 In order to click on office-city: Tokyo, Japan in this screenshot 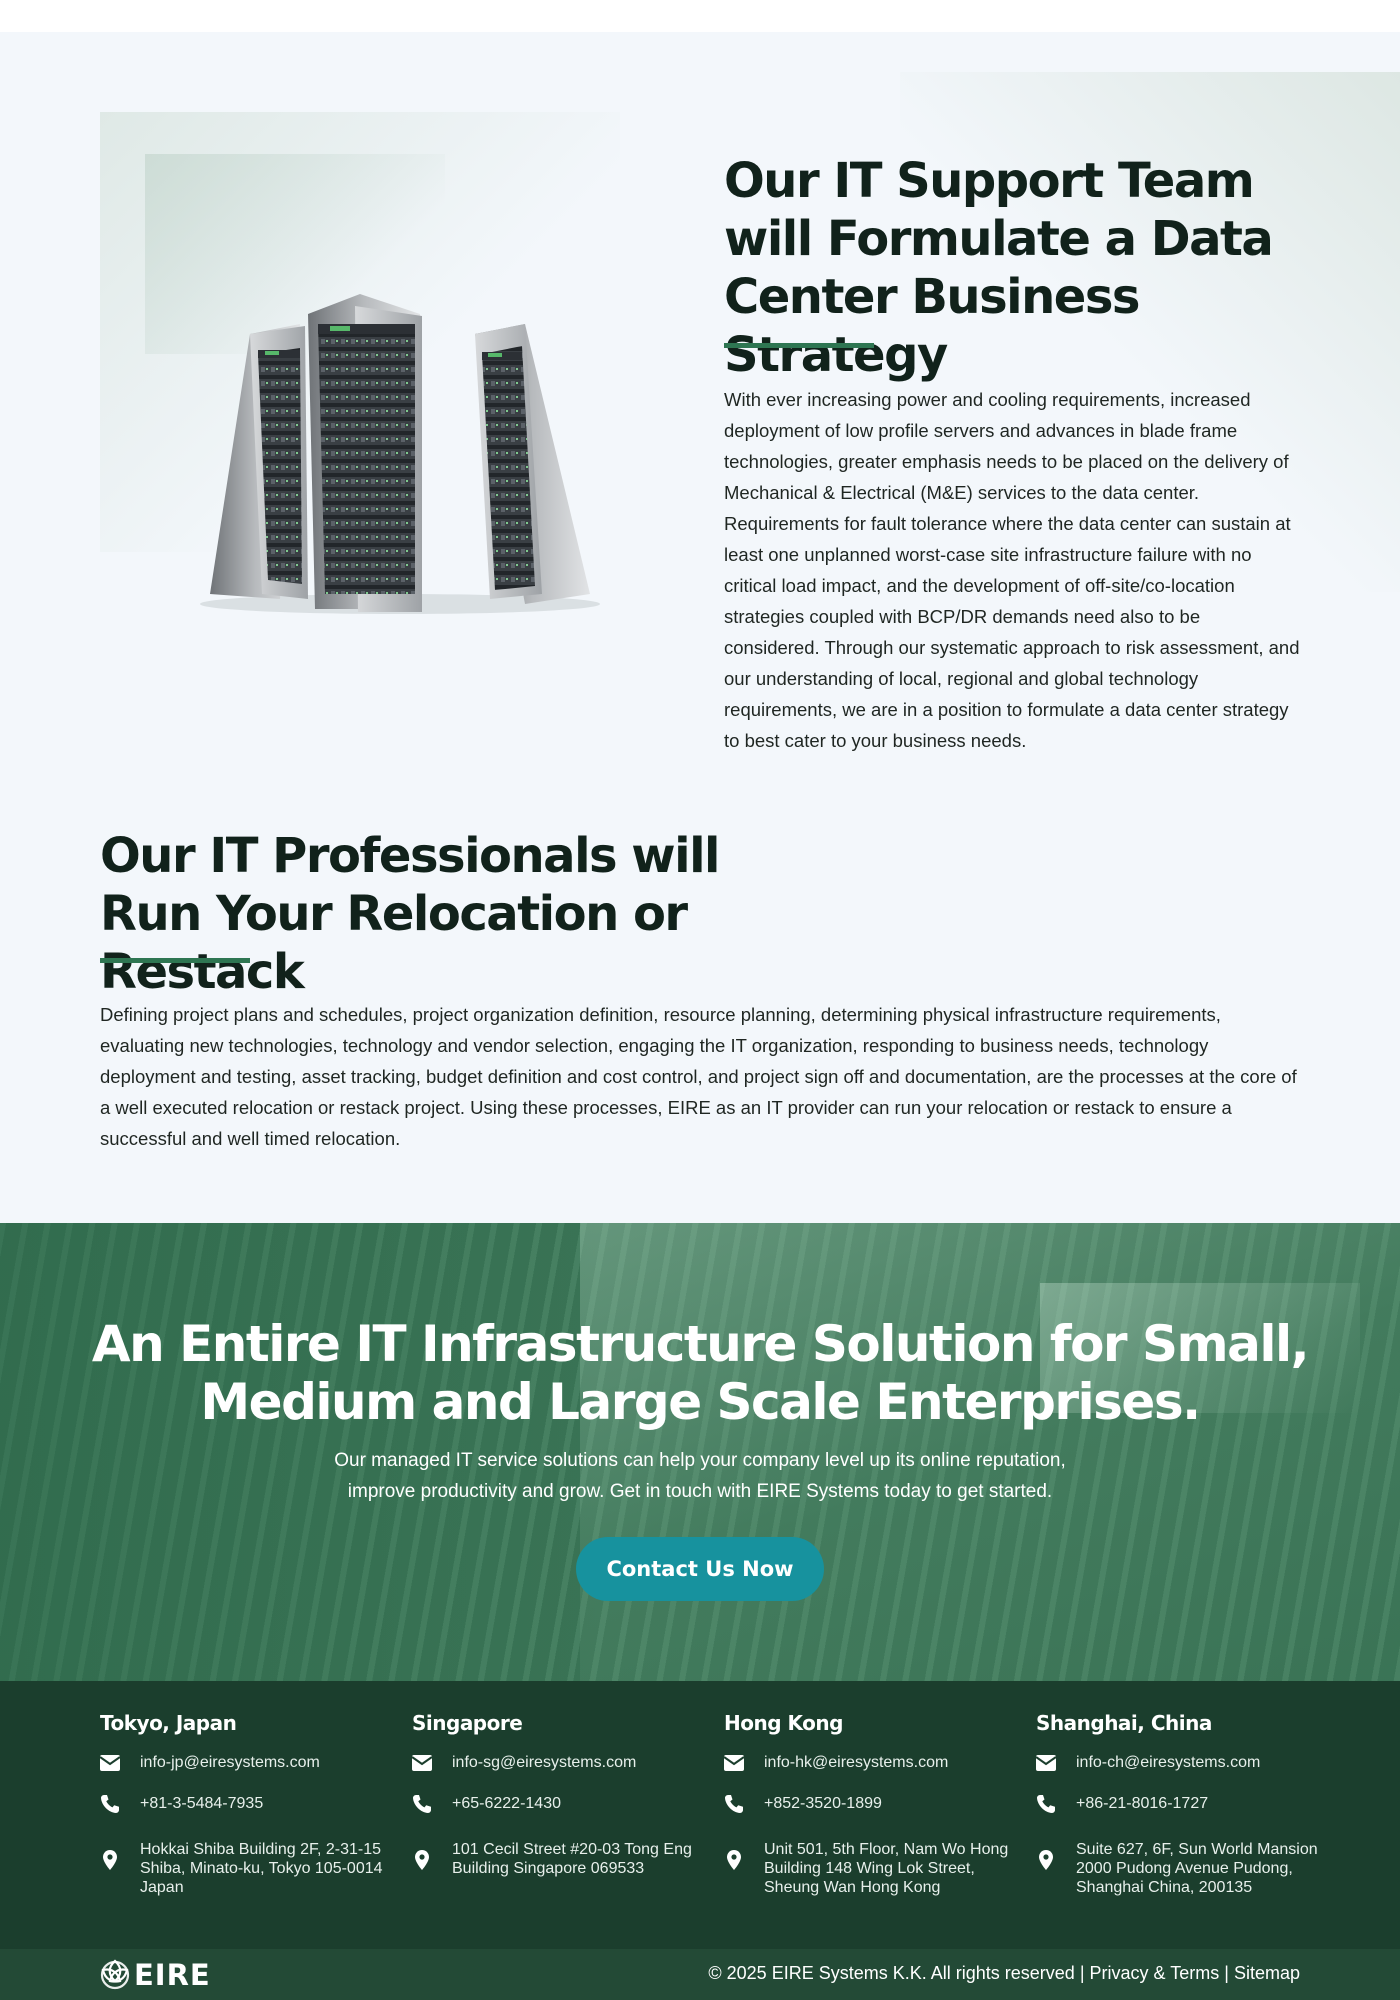, I will do `click(168, 1723)`.